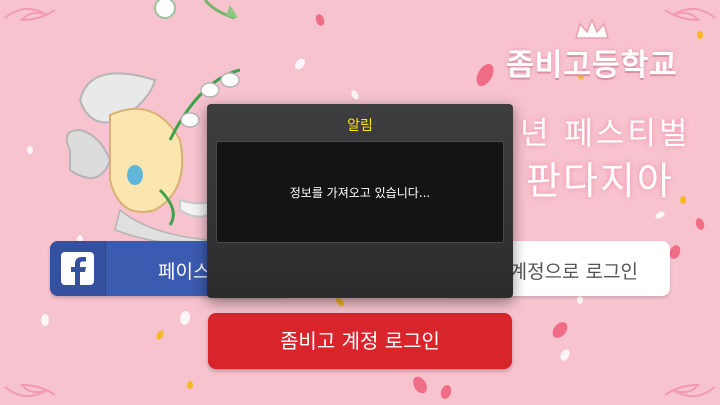 This screenshot has width=720, height=405. Describe the element at coordinates (360, 341) in the screenshot. I see `zombie-account-login-button: 좀비고 계정 로그인` at that location.